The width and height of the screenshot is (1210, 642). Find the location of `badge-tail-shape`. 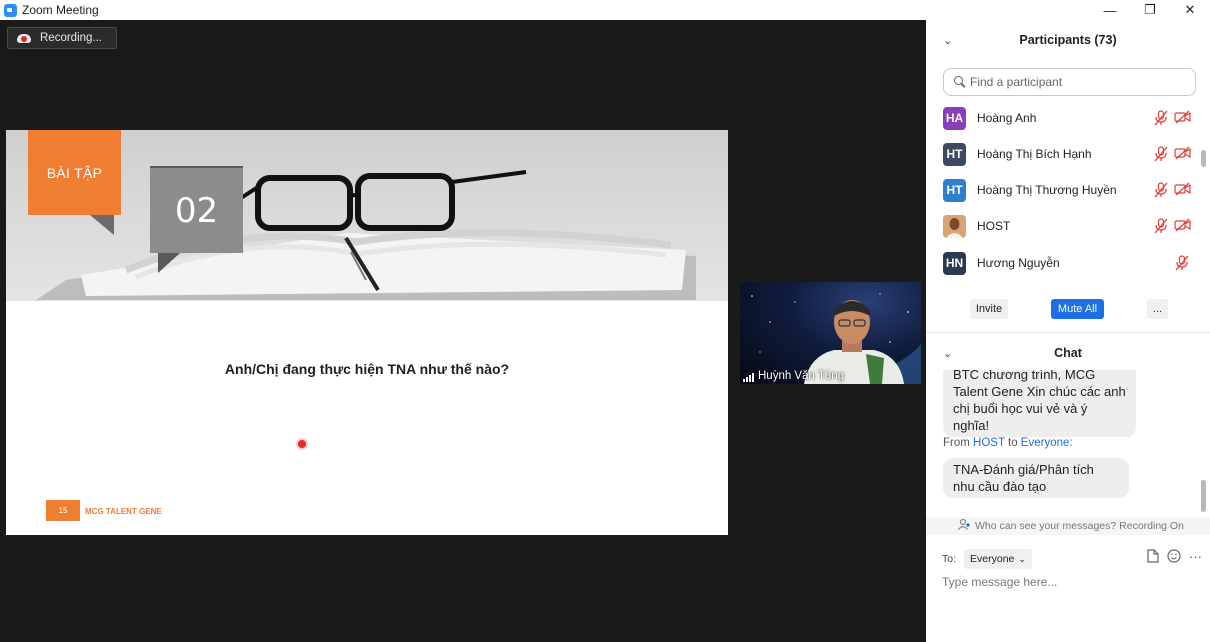

badge-tail-shape is located at coordinates (102, 225).